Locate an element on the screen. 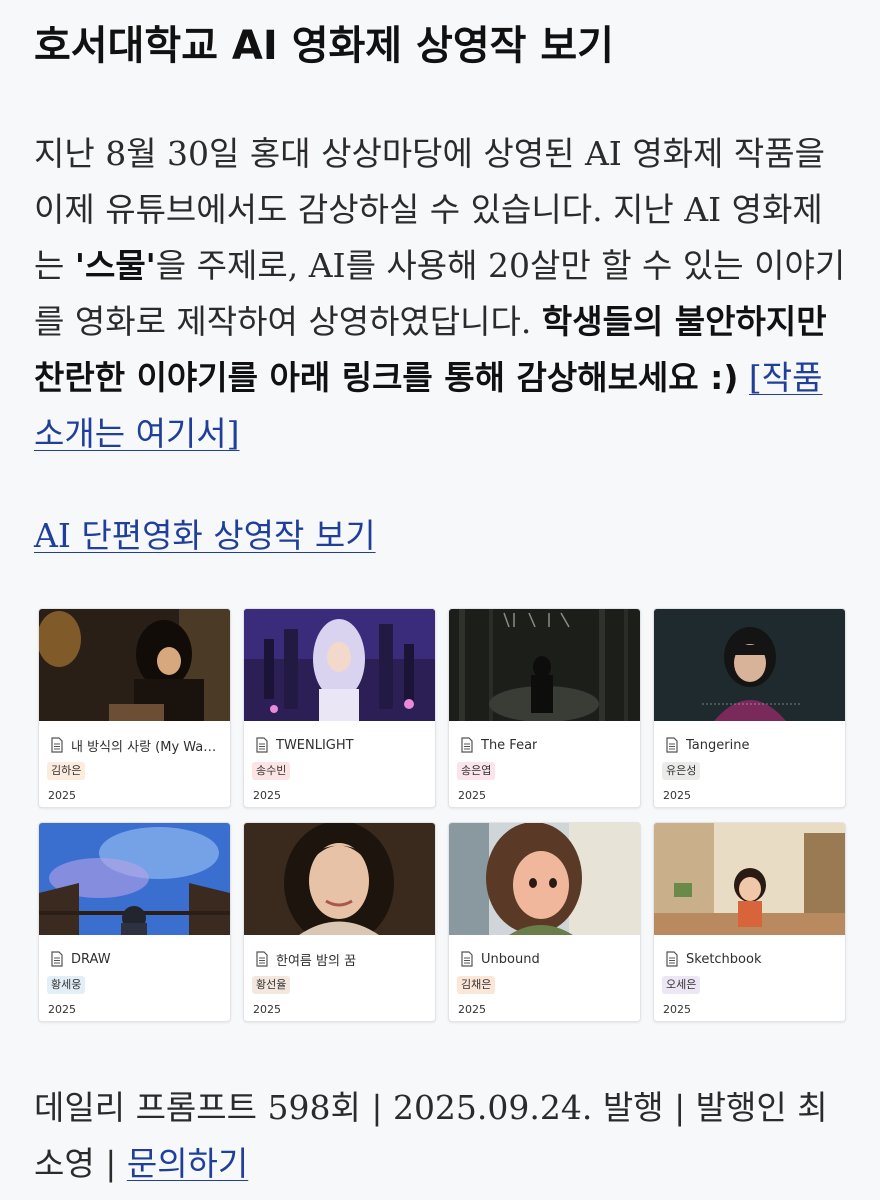 The image size is (880, 1200). author-tag: 유은성 is located at coordinates (681, 771).